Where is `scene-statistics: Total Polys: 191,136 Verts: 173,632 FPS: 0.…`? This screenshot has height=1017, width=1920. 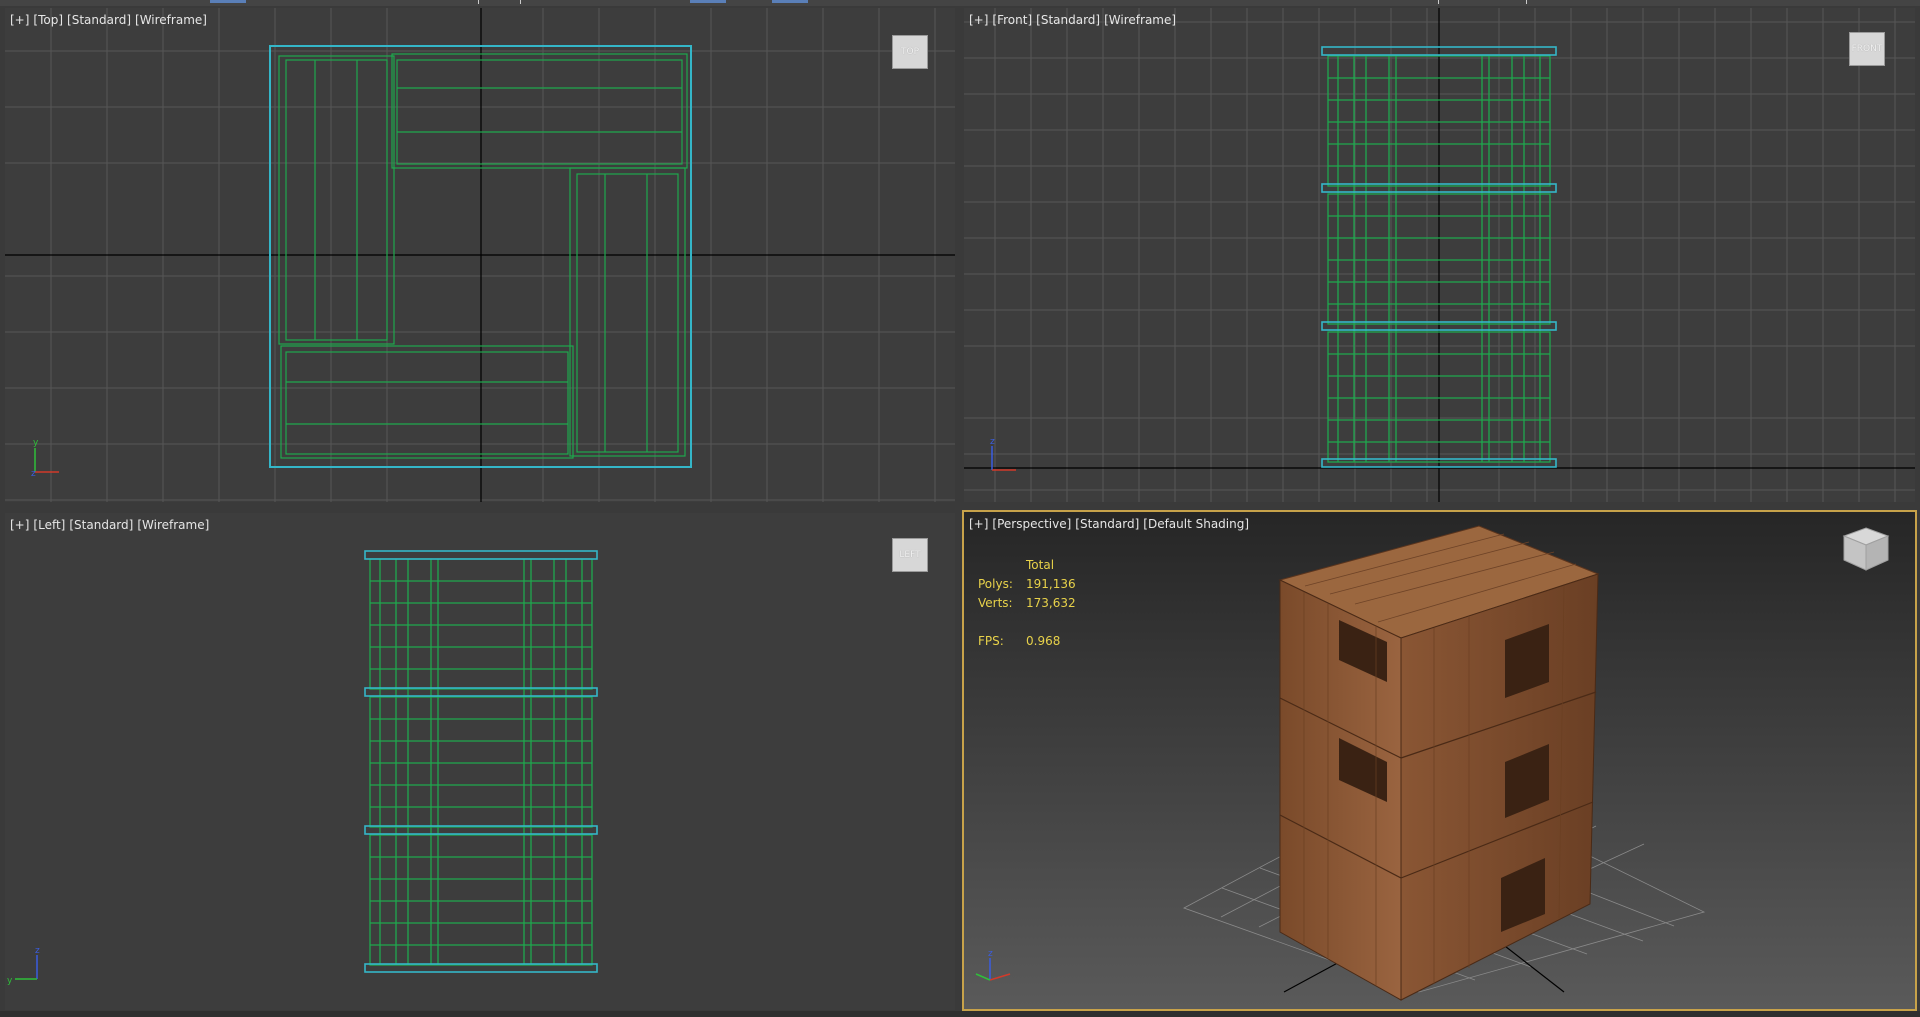
scene-statistics: Total Polys: 191,136 Verts: 173,632 FPS: 0.… is located at coordinates (1027, 603).